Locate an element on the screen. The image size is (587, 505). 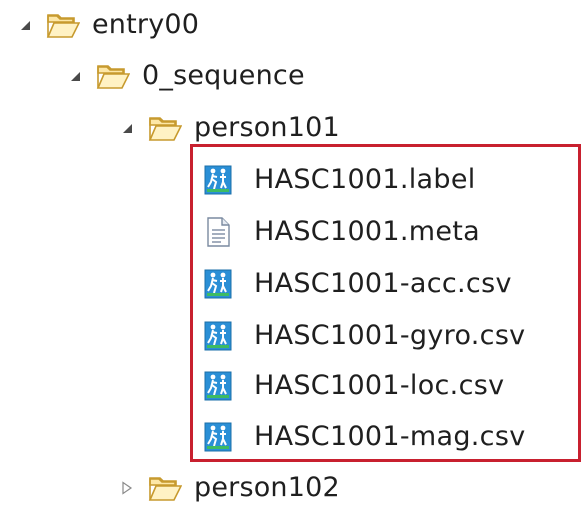
file-item-meta: HASC1001.meta is located at coordinates (342, 232).